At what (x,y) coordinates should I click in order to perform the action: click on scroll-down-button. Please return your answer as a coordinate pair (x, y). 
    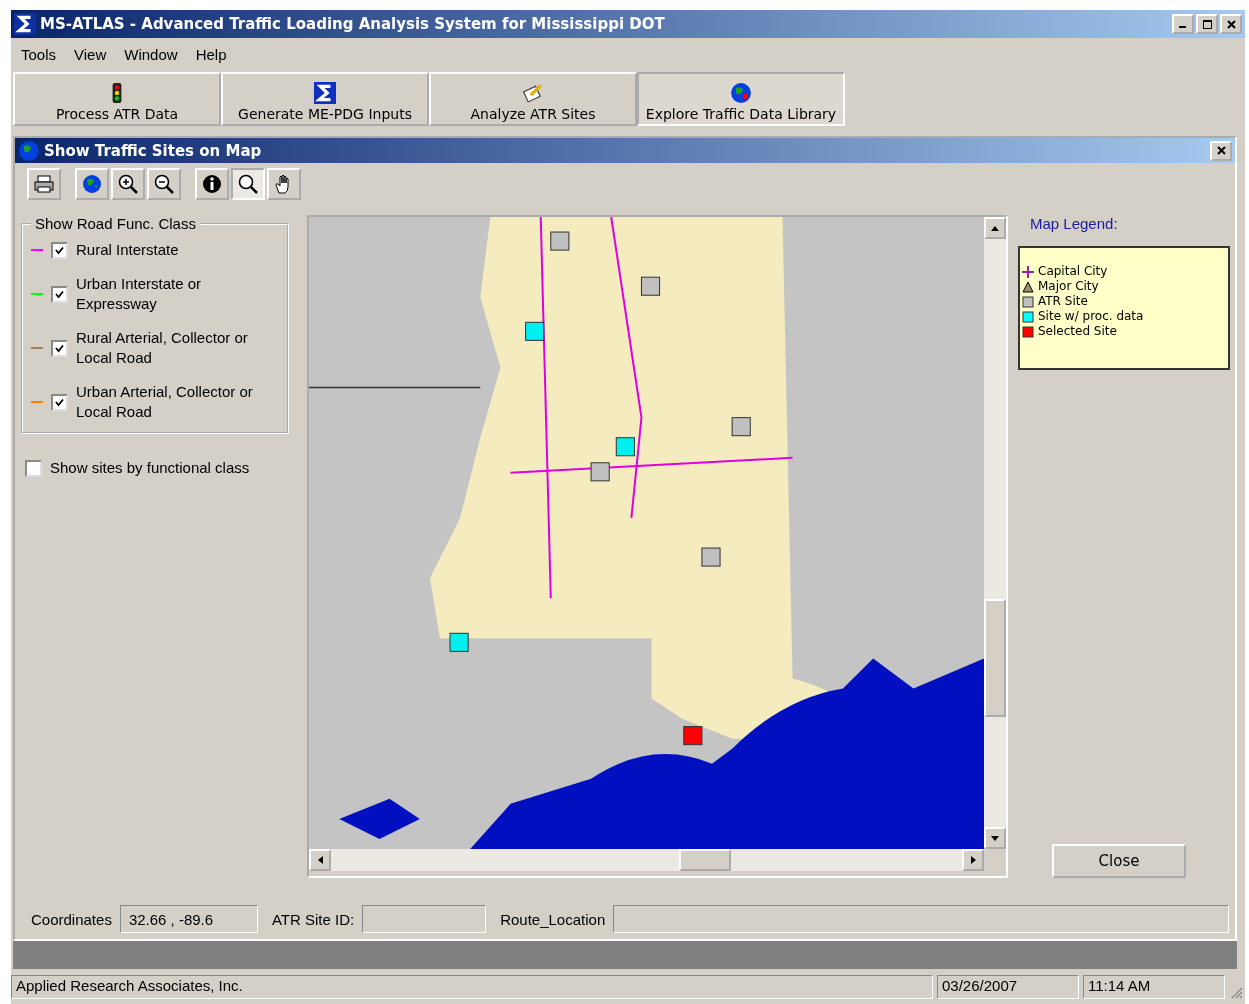
    Looking at the image, I should click on (995, 838).